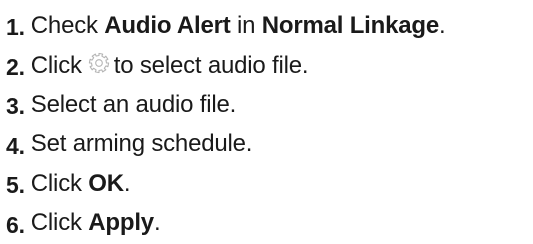  I want to click on step-number: 1., so click(15, 27).